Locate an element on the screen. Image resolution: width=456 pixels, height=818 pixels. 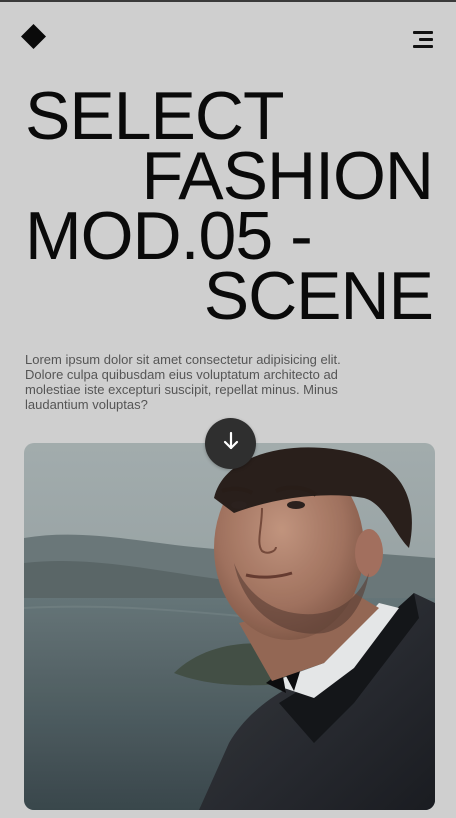
top-border is located at coordinates (228, 1).